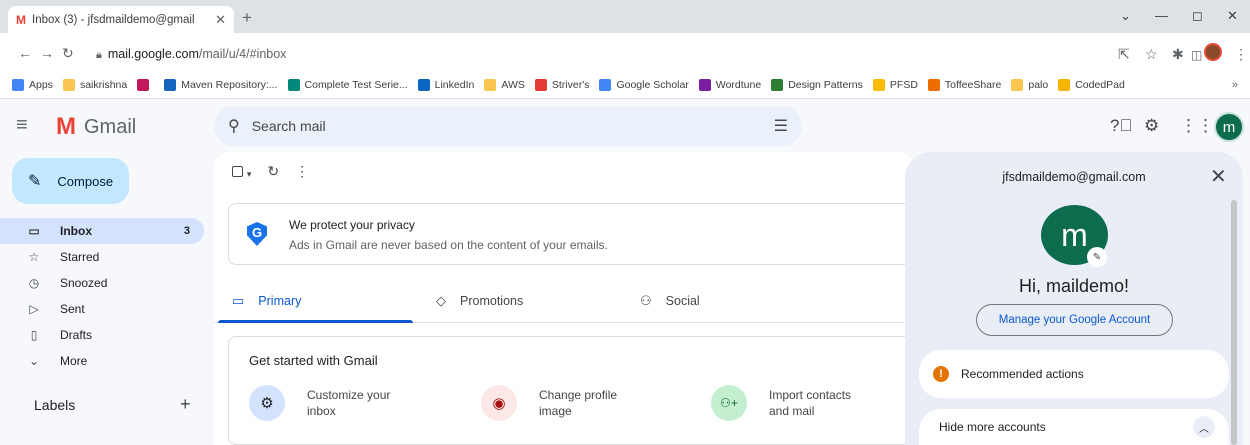 The width and height of the screenshot is (1250, 445). I want to click on forward-icon: →, so click(47, 53).